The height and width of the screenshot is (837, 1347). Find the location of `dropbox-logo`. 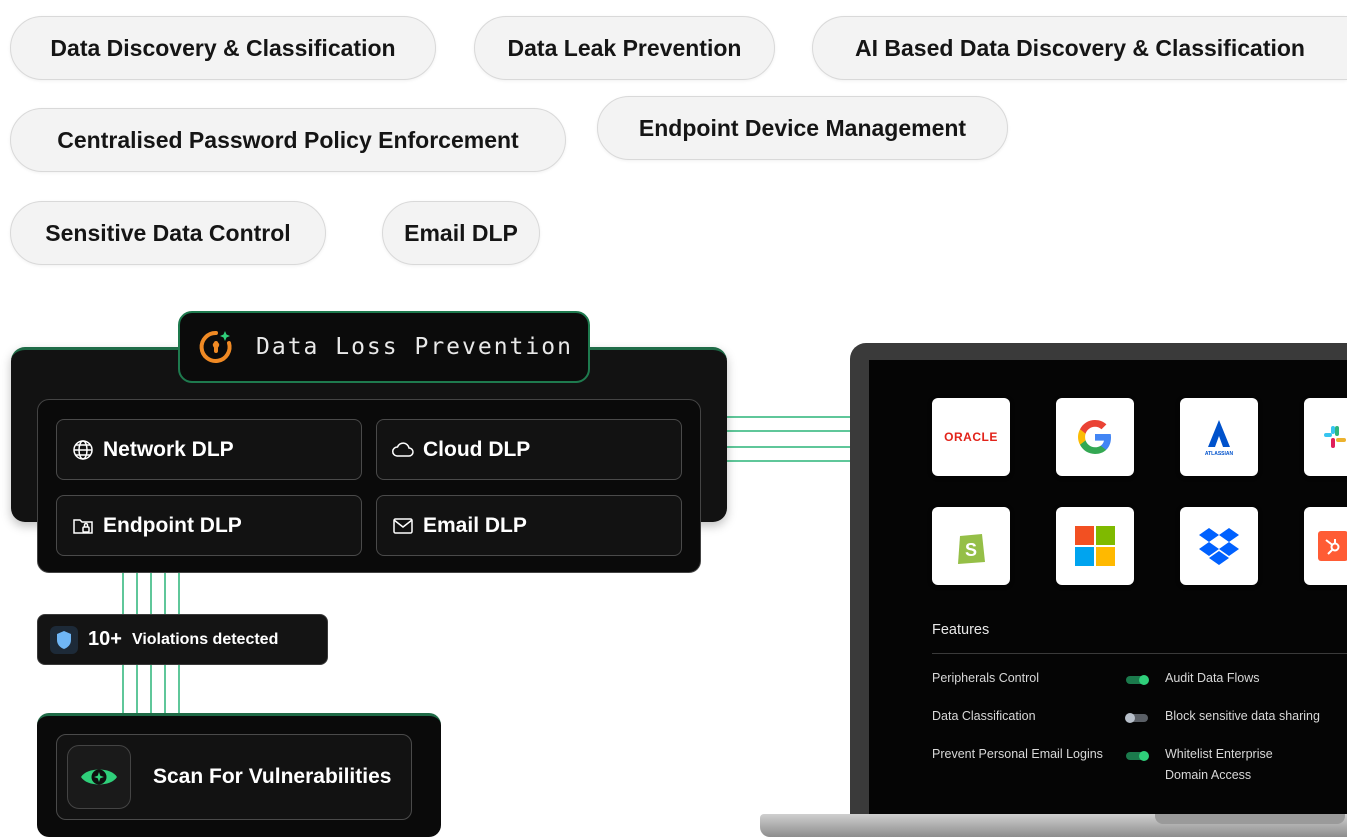

dropbox-logo is located at coordinates (1219, 546).